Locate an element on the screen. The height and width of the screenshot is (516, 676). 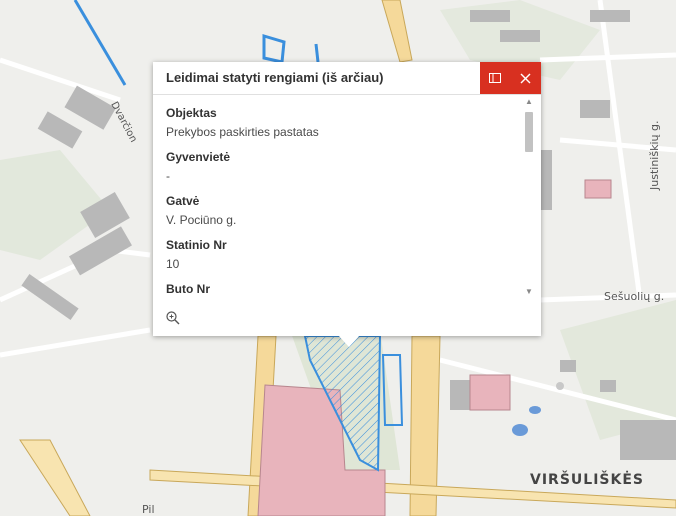
popup-footer is located at coordinates (347, 319).